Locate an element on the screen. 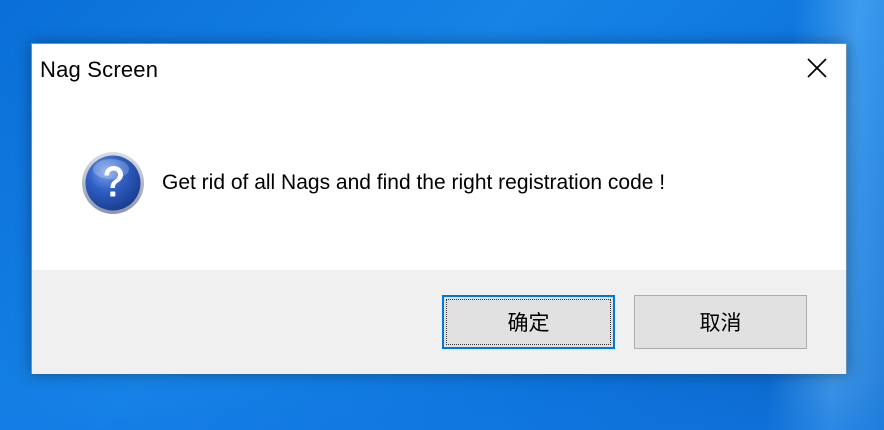 This screenshot has height=430, width=884. ok-button: 确定 is located at coordinates (528, 322).